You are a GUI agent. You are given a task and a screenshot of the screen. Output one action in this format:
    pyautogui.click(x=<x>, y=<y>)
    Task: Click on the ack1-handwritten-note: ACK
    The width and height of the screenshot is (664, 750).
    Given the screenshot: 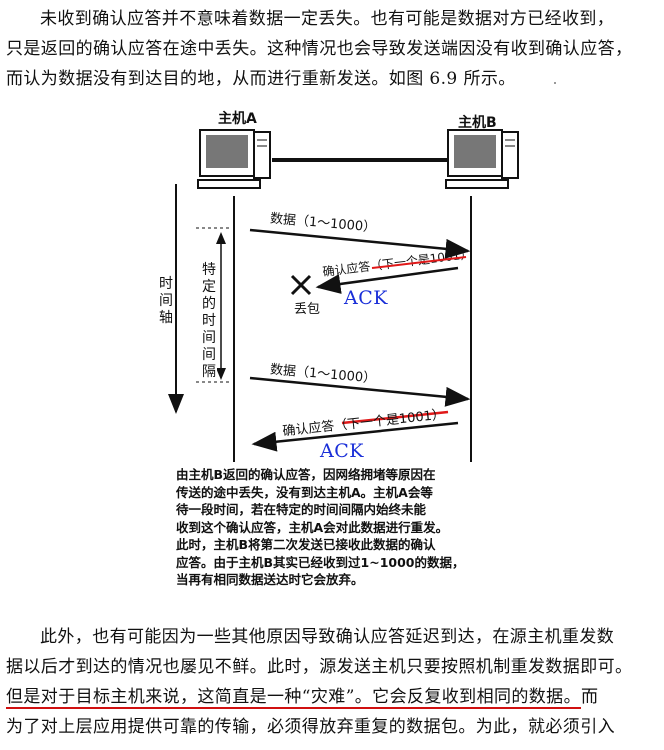 What is the action you would take?
    pyautogui.click(x=366, y=298)
    